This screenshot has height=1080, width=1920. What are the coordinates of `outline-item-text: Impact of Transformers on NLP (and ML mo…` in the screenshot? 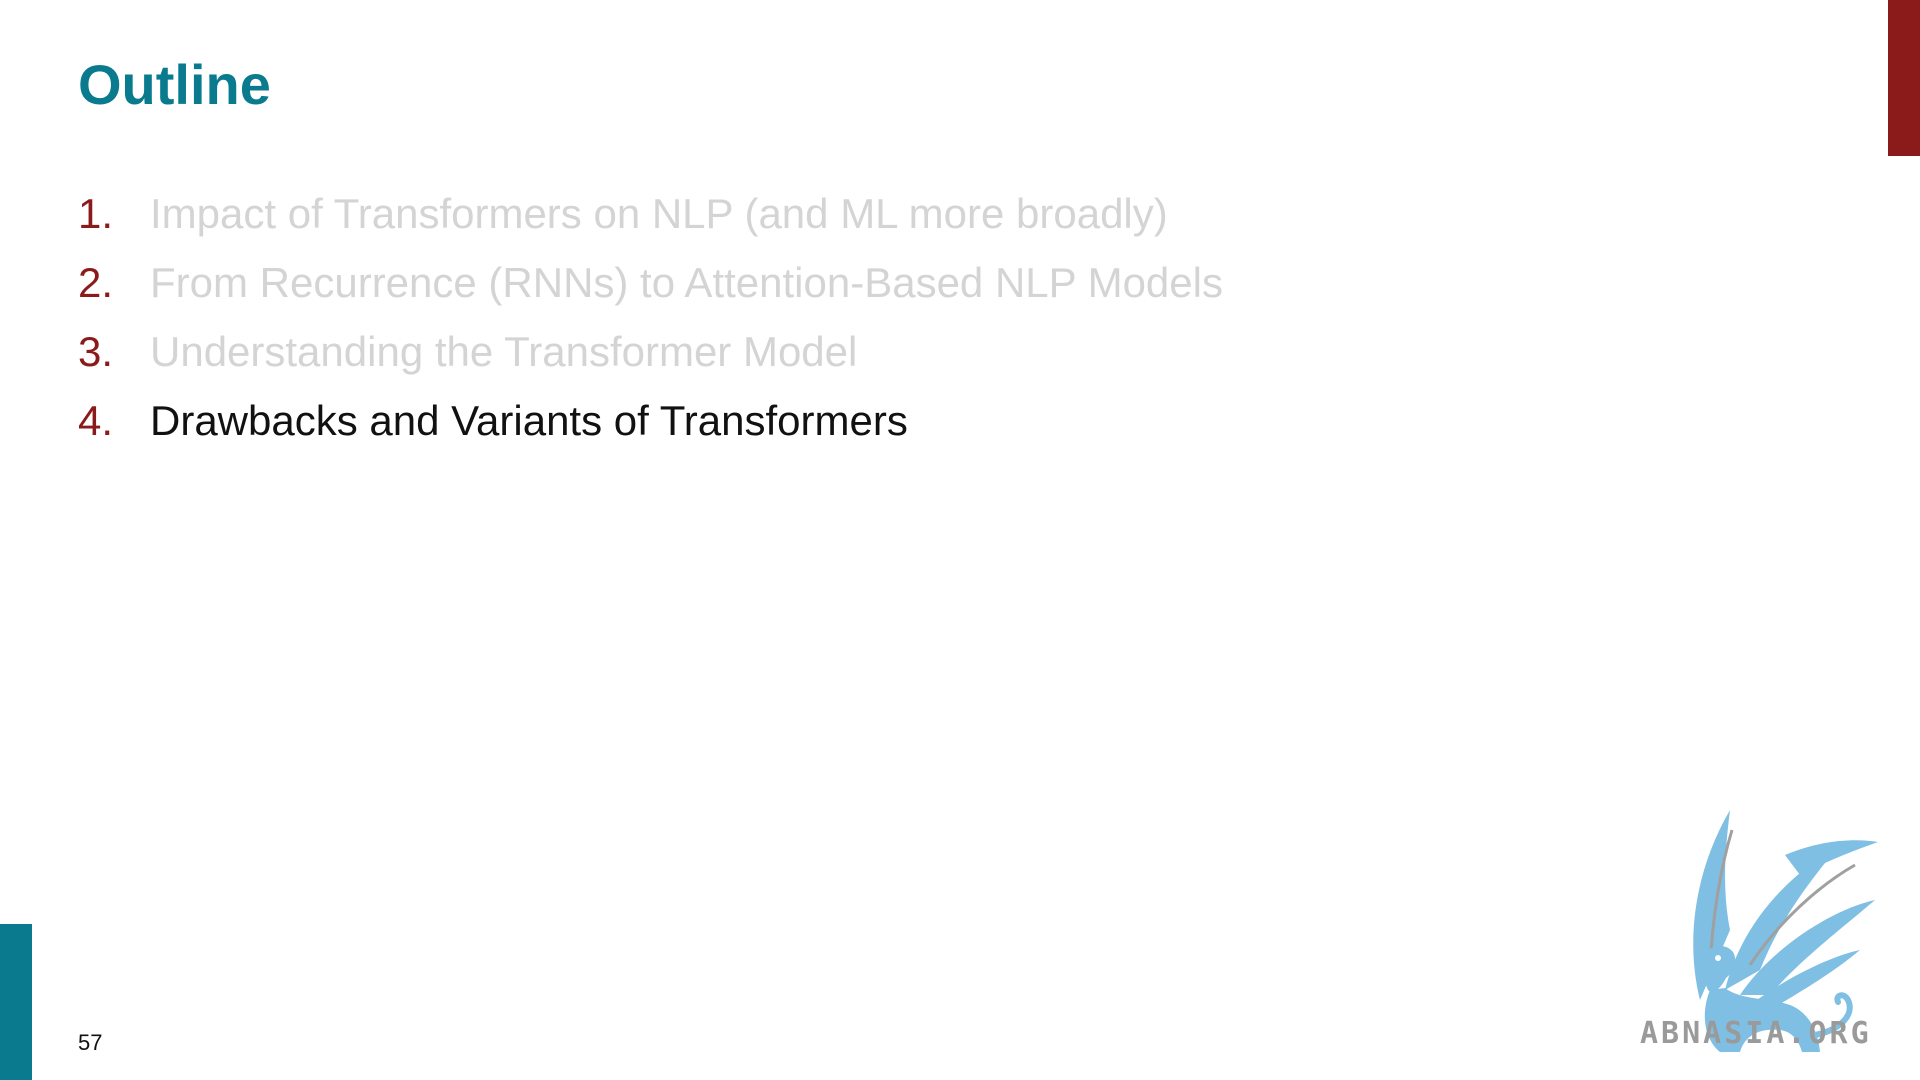 It's located at (659, 213).